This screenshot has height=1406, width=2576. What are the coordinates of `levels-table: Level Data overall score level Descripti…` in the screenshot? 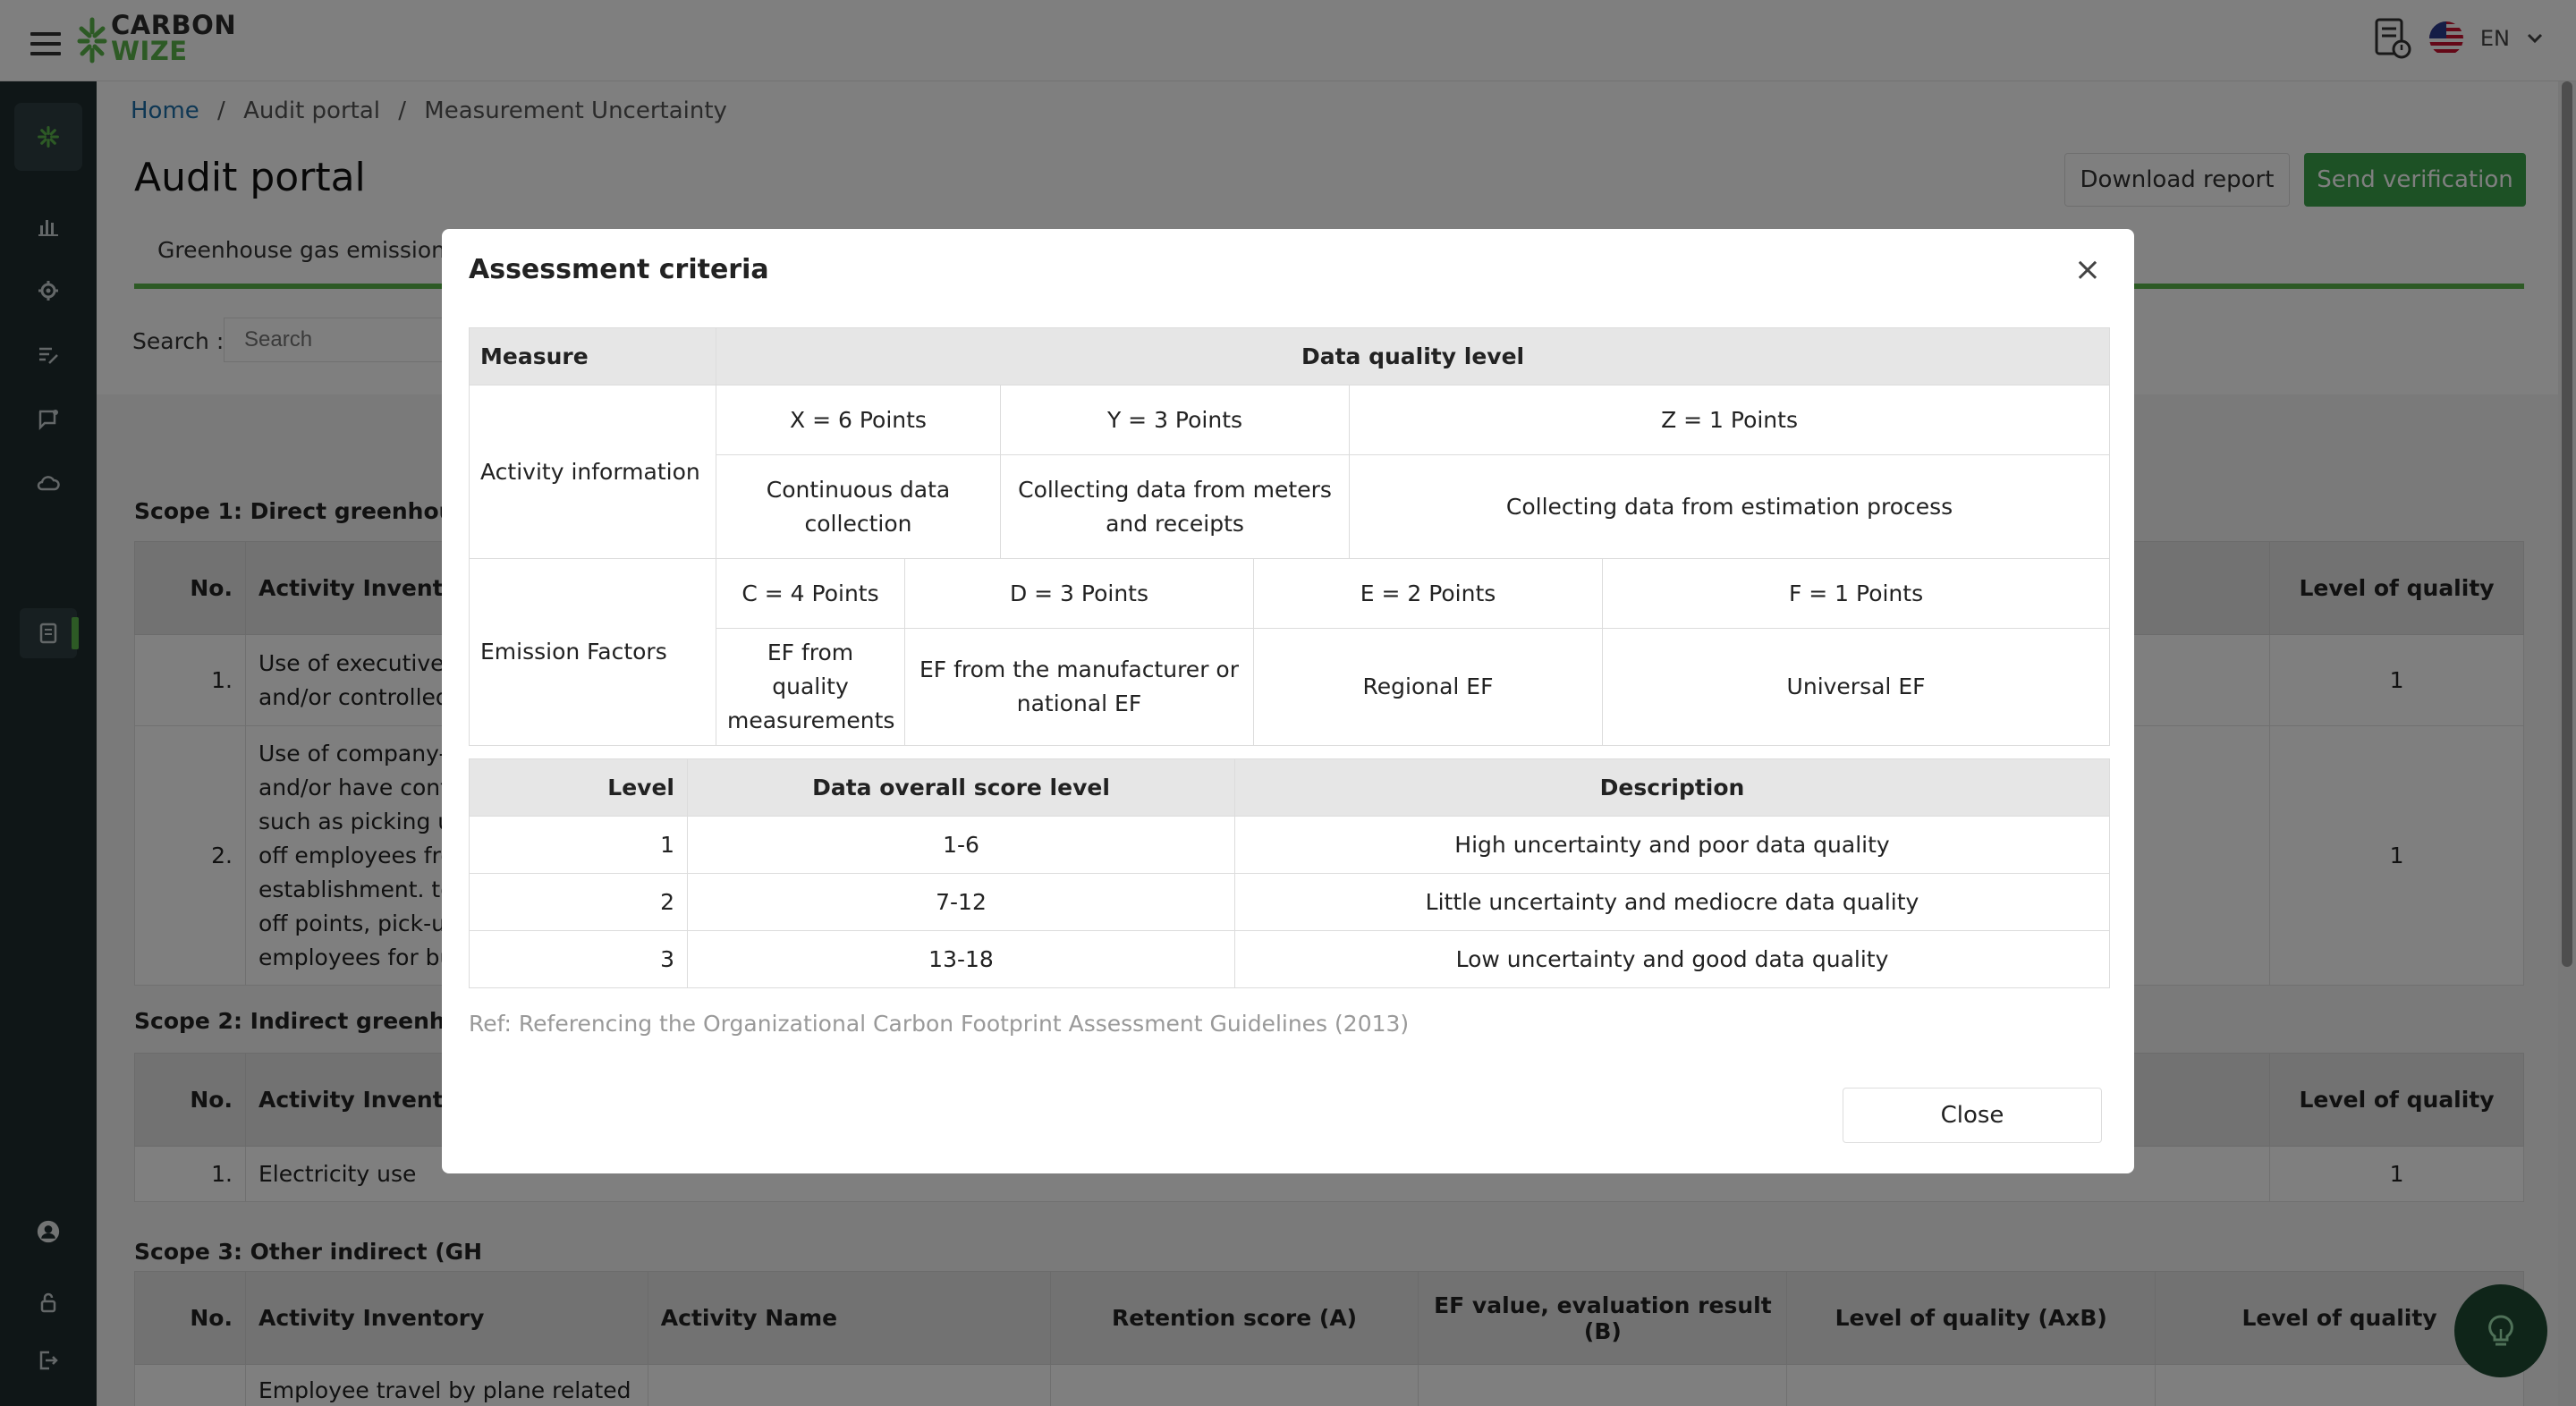 It's located at (1289, 873).